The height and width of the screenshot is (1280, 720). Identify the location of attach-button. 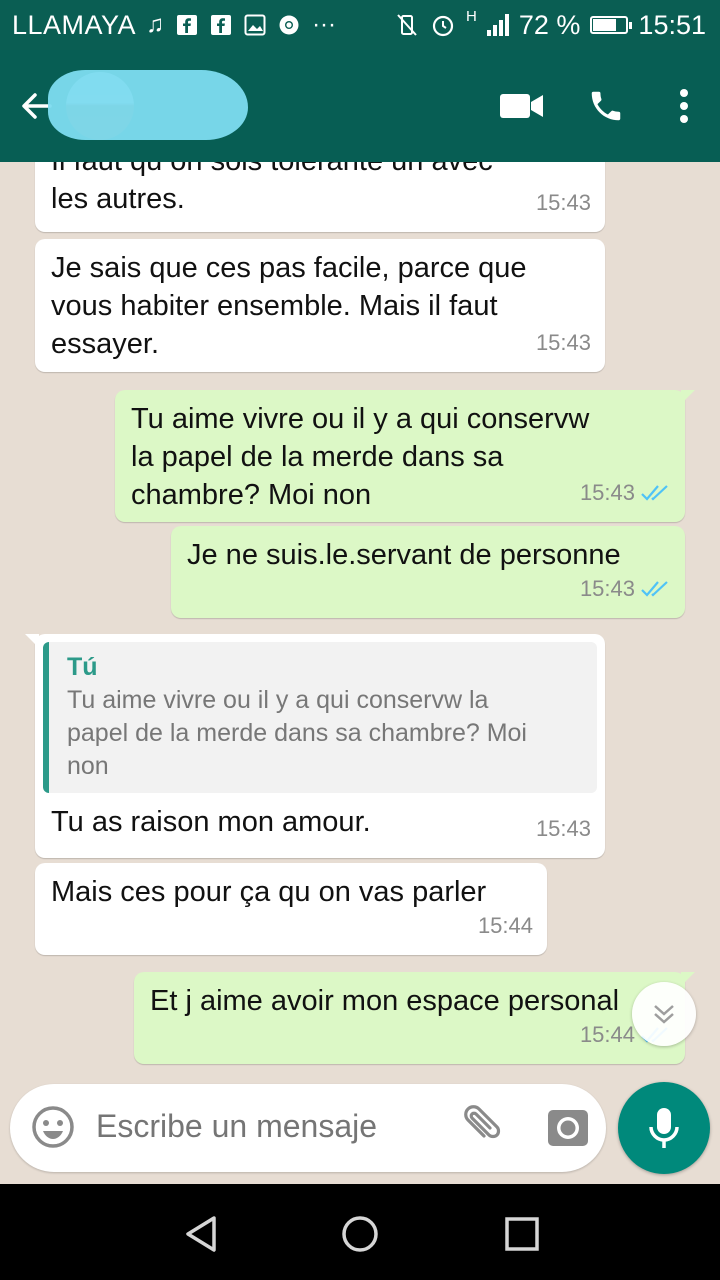
(479, 1129).